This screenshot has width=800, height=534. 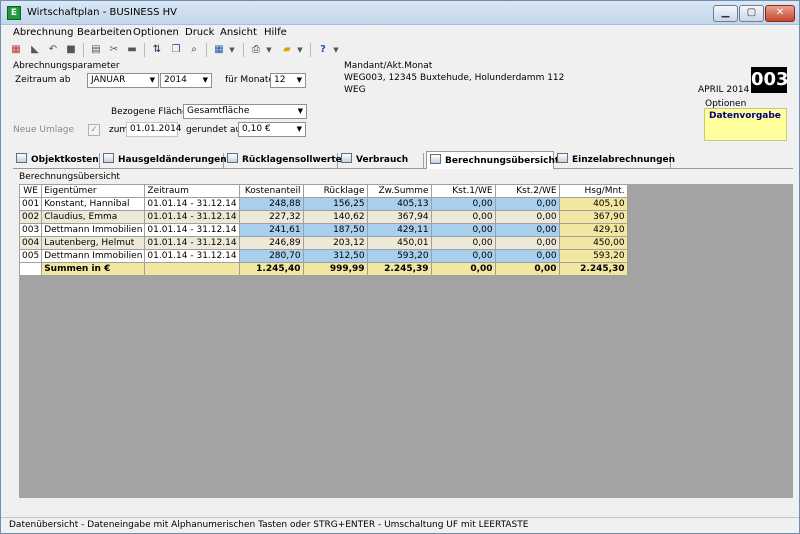 I want to click on cell-zwsumme: 450,01, so click(x=399, y=243).